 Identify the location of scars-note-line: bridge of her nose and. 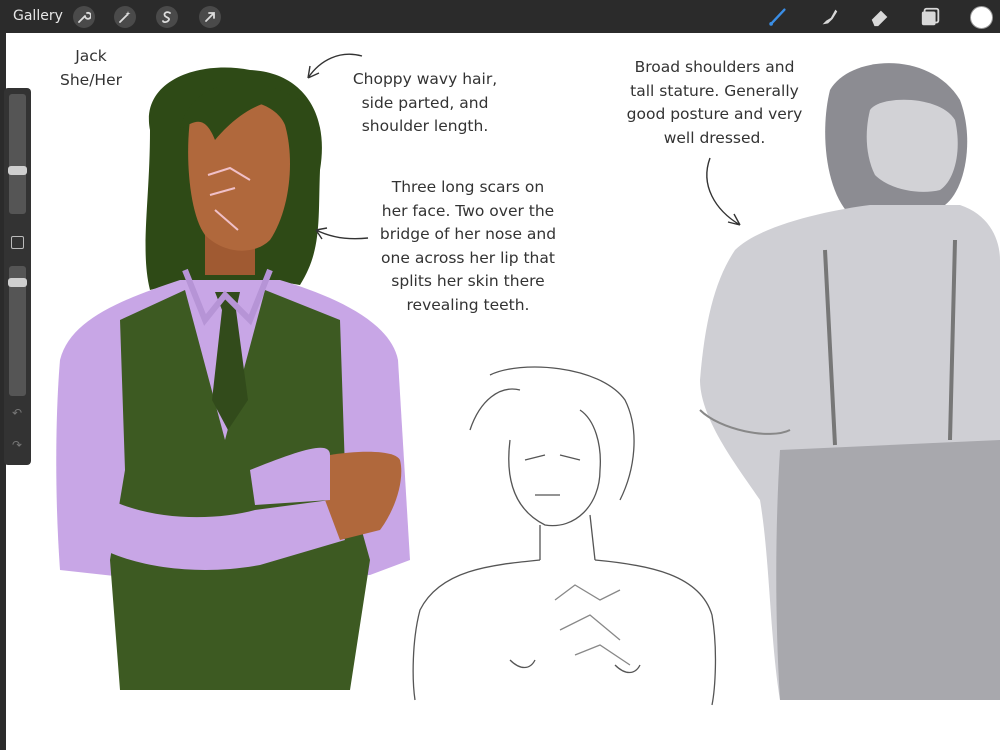
(468, 234).